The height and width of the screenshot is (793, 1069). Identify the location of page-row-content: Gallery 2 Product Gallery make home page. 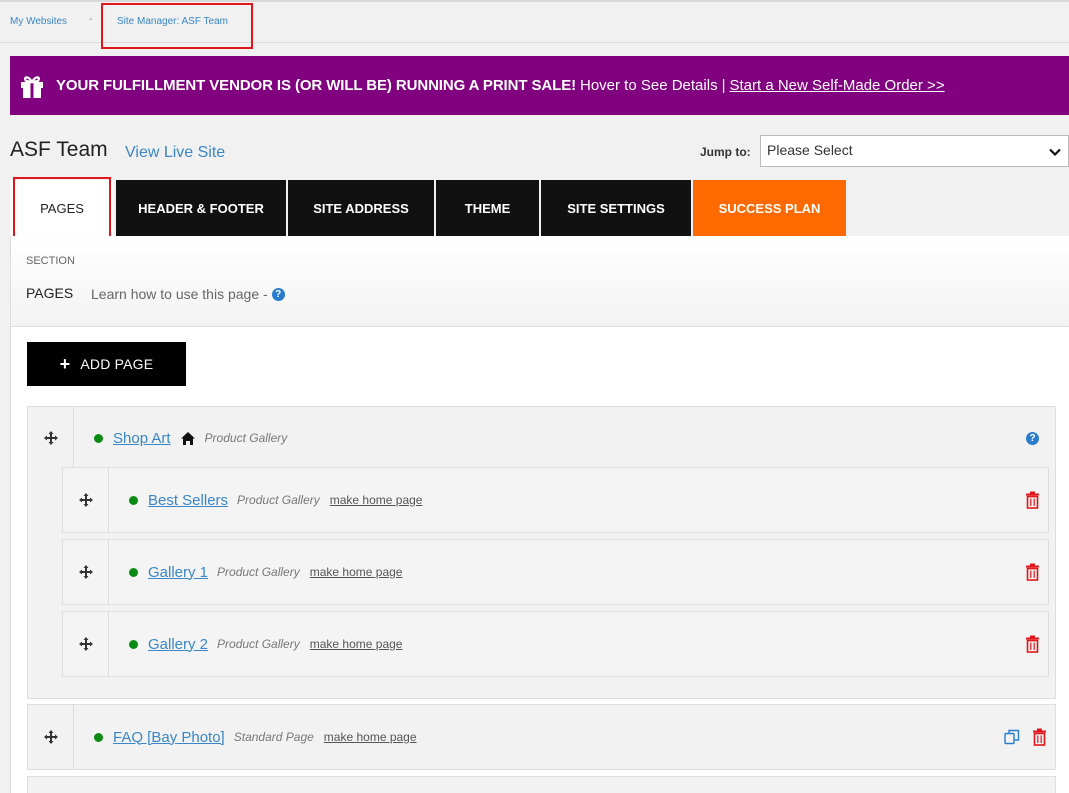
(265, 644).